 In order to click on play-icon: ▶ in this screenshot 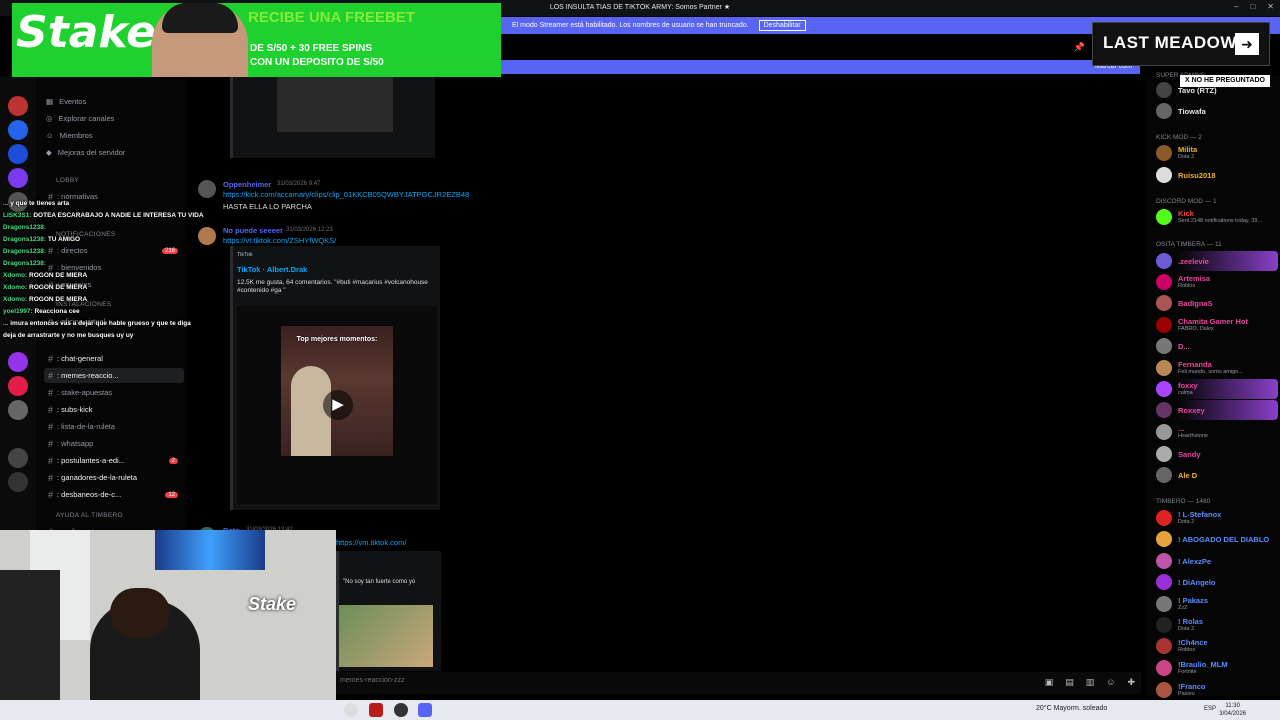, I will do `click(338, 405)`.